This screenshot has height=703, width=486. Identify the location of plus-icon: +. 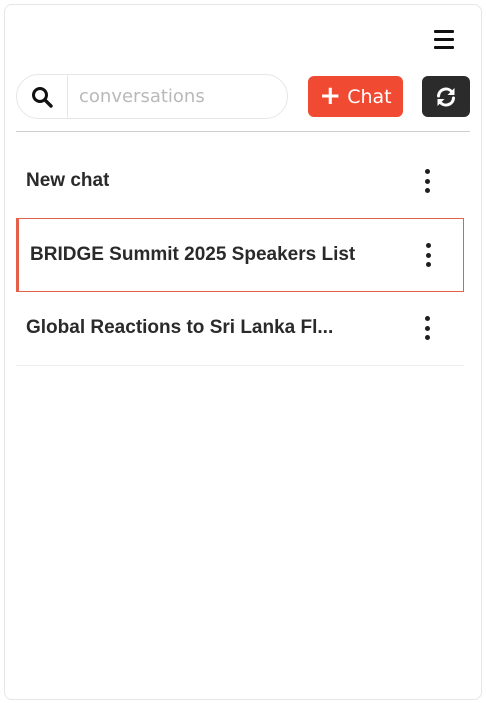
(330, 95).